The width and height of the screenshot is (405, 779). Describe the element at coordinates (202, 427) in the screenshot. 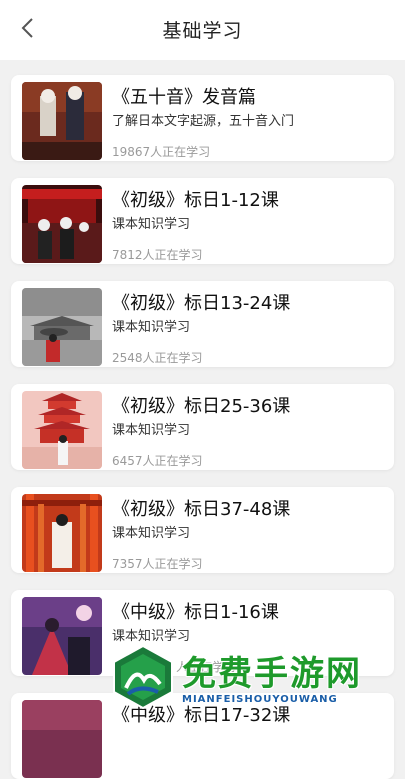

I see `course-card: 《初级》标日25-36课 课本知识学习 6457人正在学习` at that location.